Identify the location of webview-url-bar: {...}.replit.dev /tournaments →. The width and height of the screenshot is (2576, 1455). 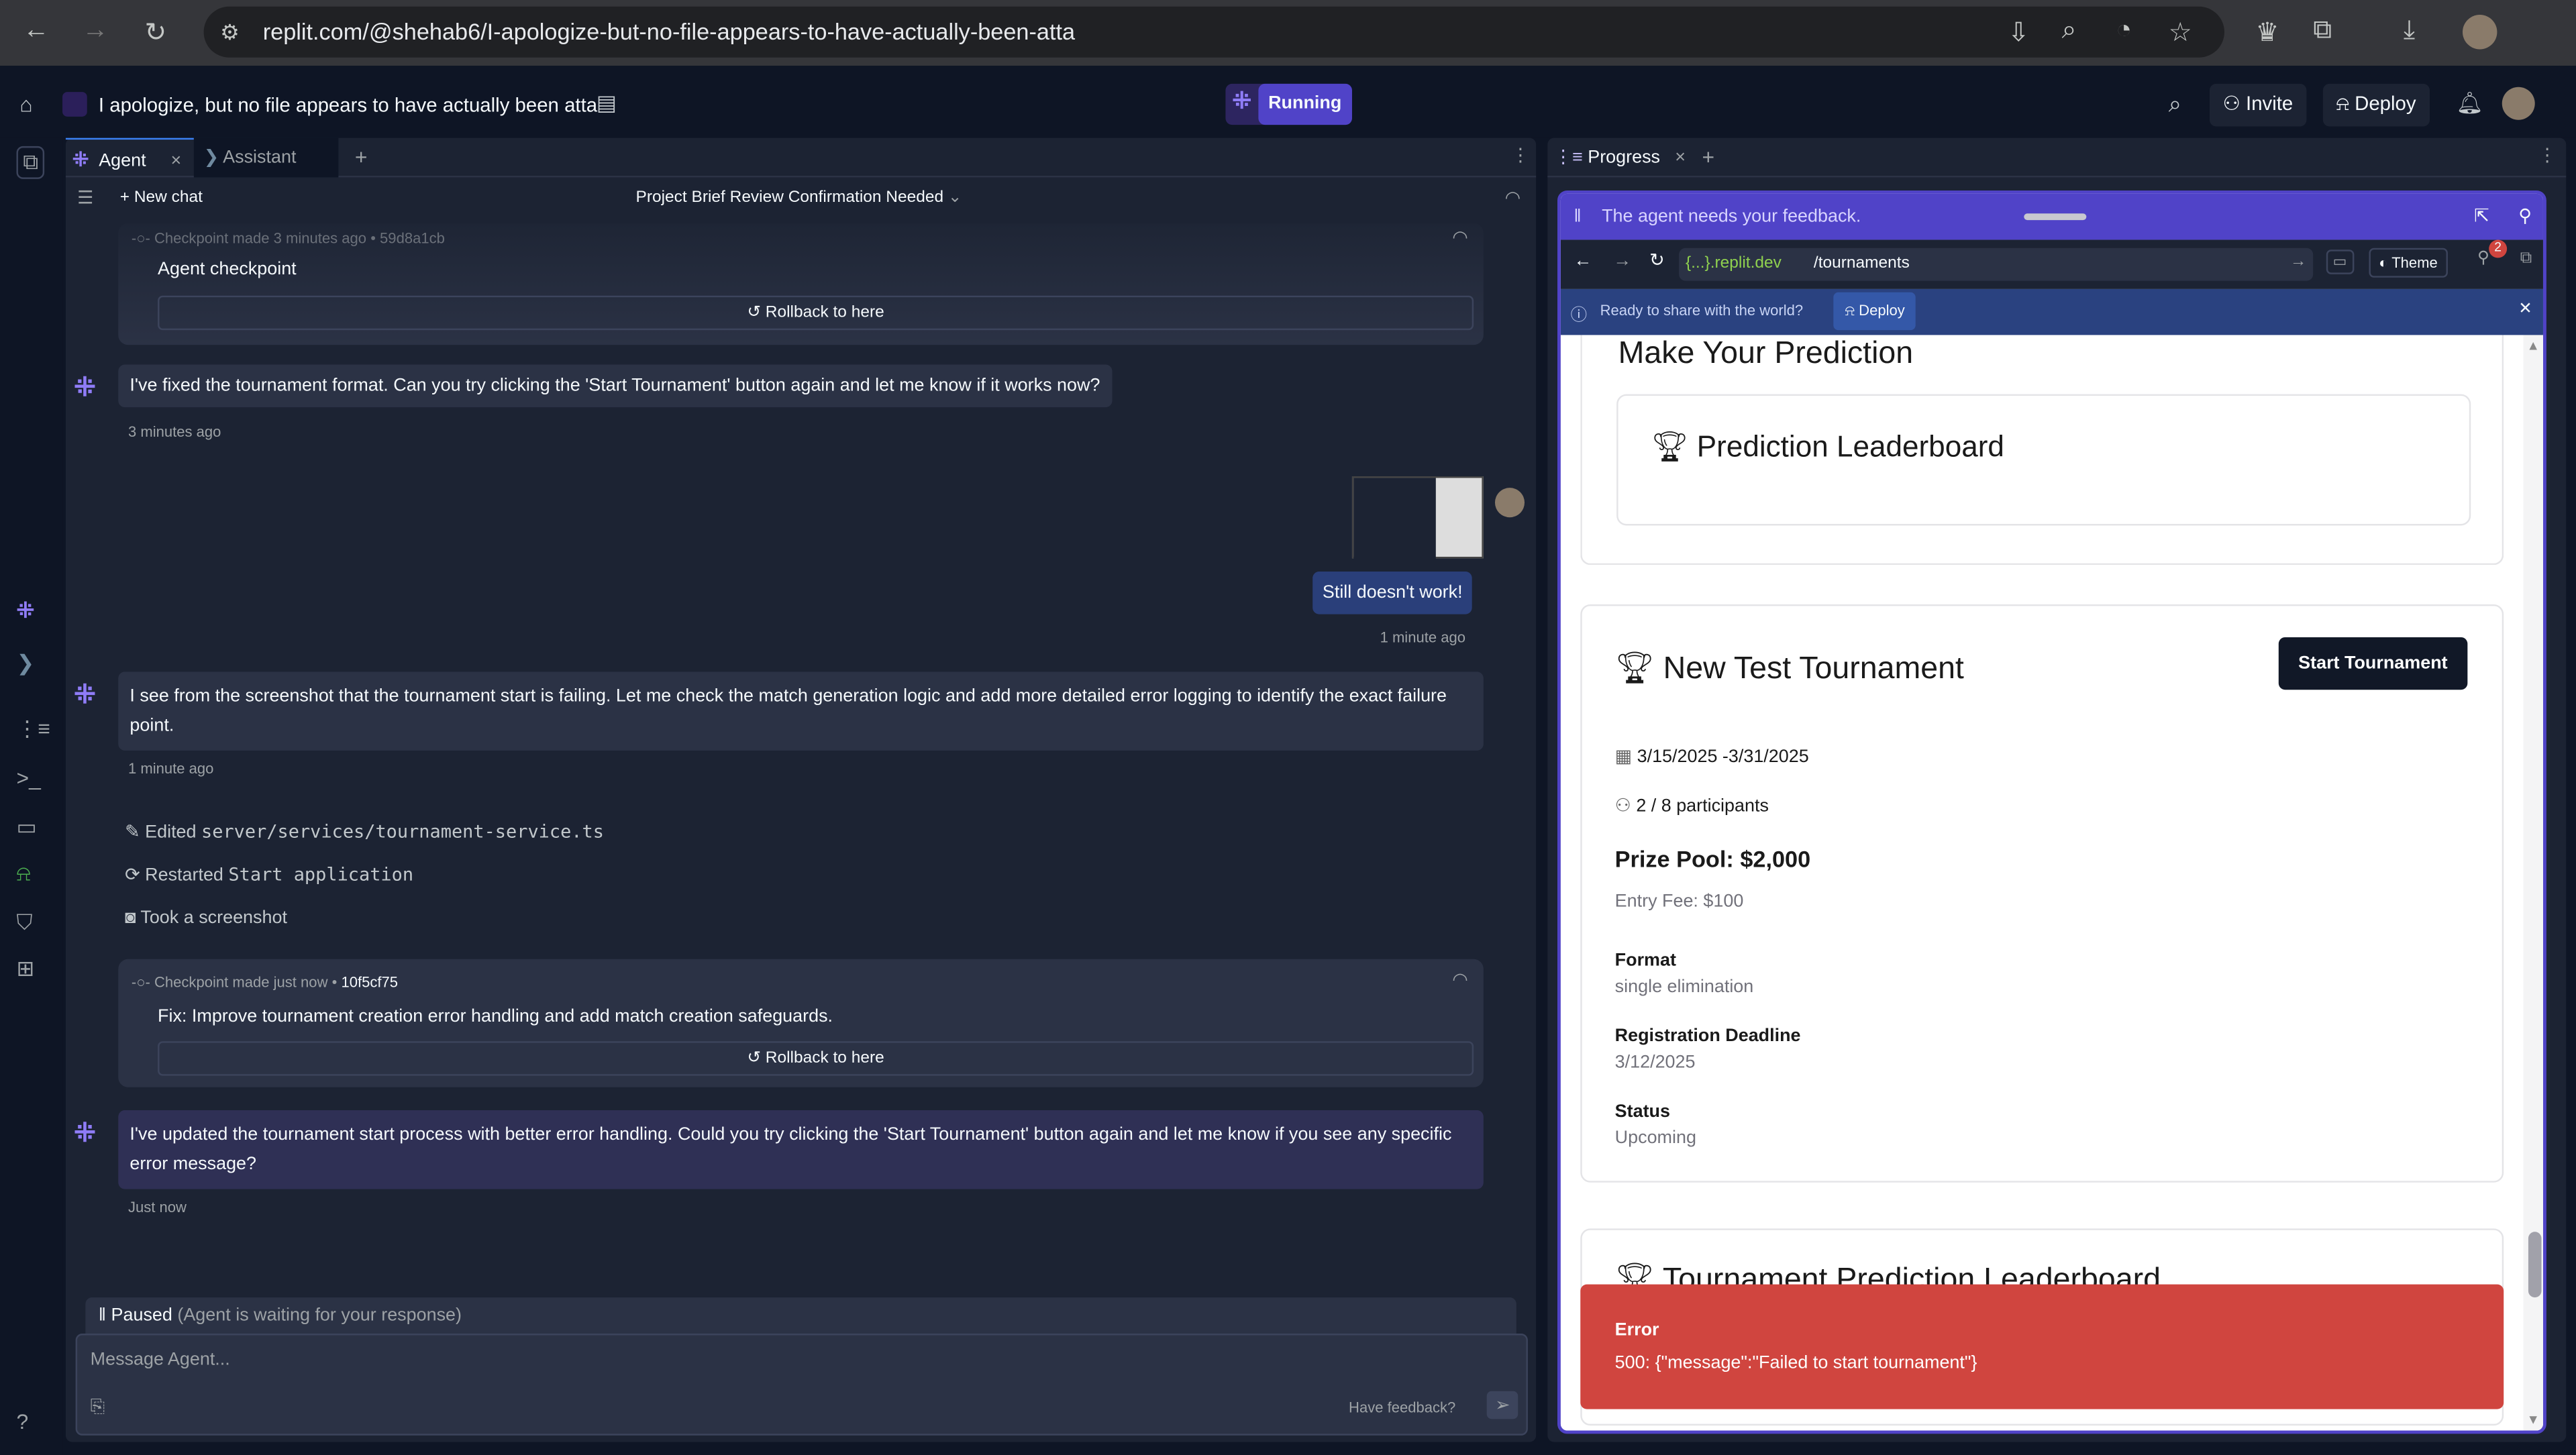
(1996, 264).